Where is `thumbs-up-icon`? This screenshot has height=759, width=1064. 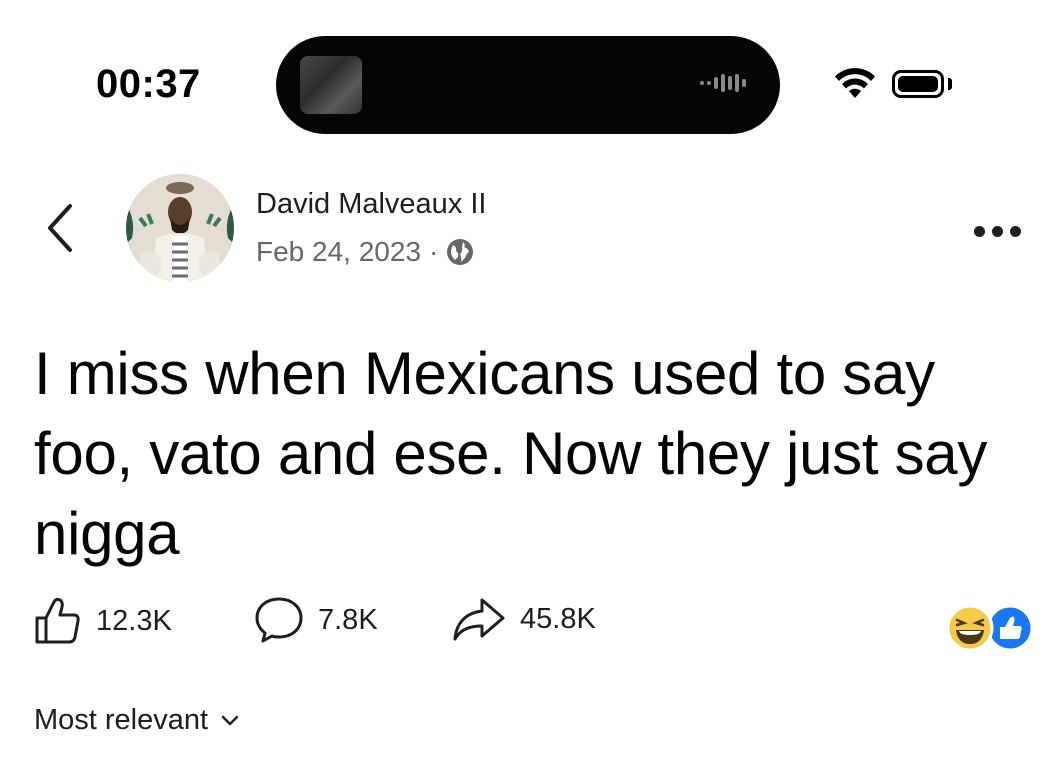
thumbs-up-icon is located at coordinates (57, 620).